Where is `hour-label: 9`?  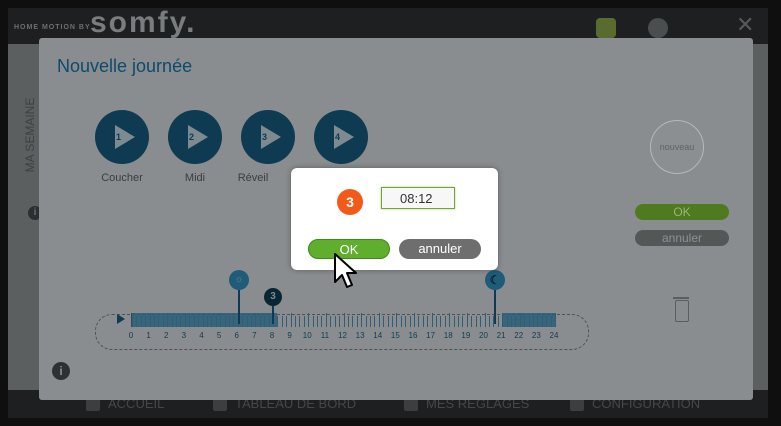 hour-label: 9 is located at coordinates (289, 335).